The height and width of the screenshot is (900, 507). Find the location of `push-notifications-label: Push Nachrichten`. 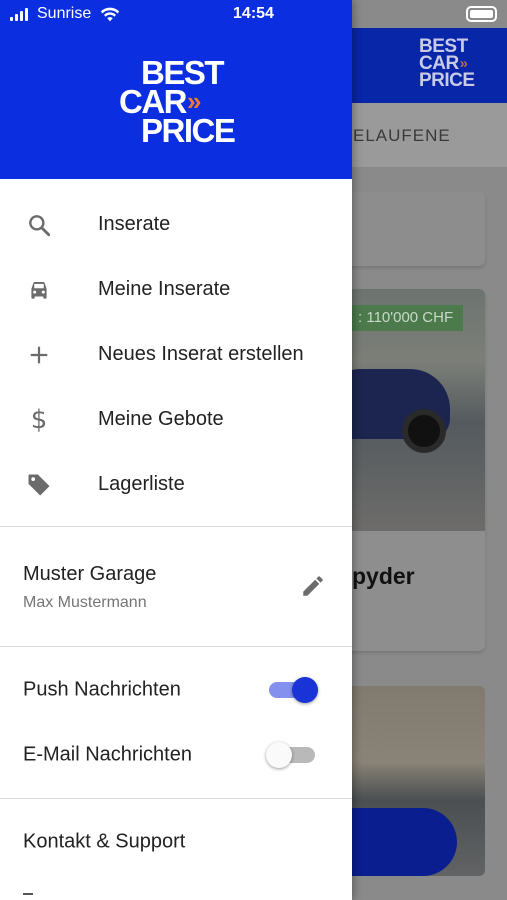

push-notifications-label: Push Nachrichten is located at coordinates (102, 689).